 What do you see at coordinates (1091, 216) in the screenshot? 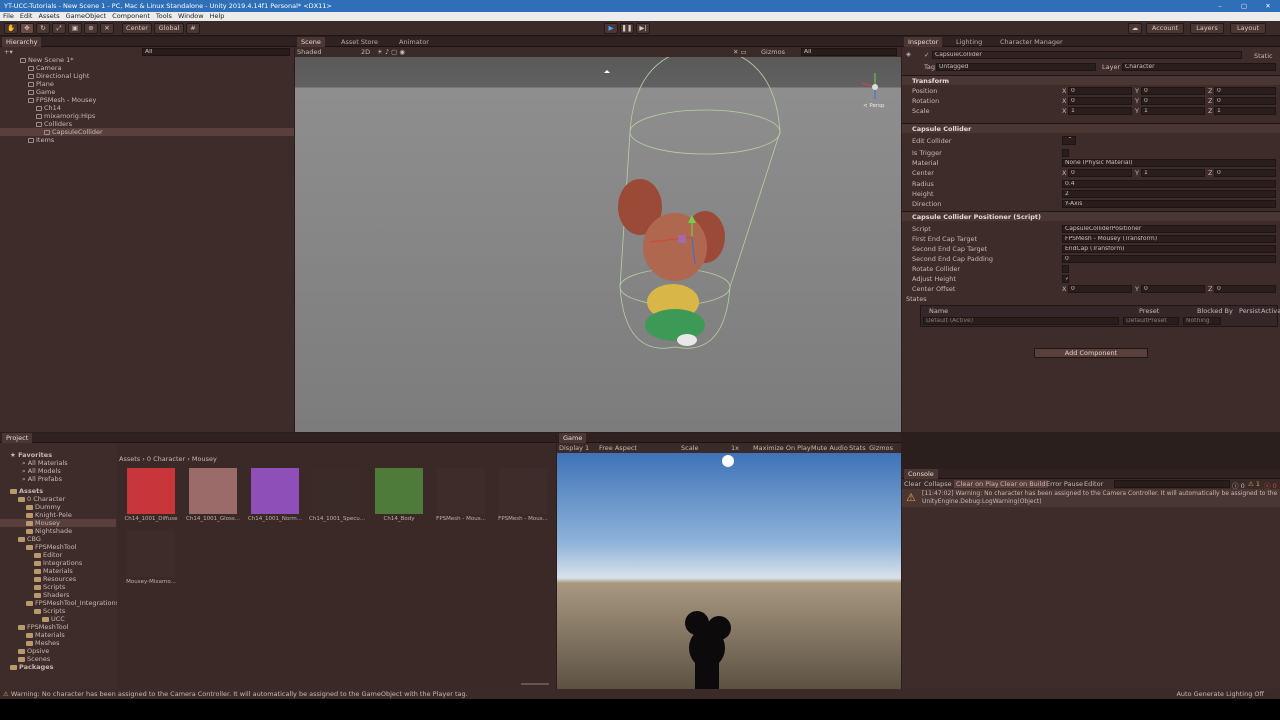
I see `positioner-header: Capsule Collider Positioner (Script)` at bounding box center [1091, 216].